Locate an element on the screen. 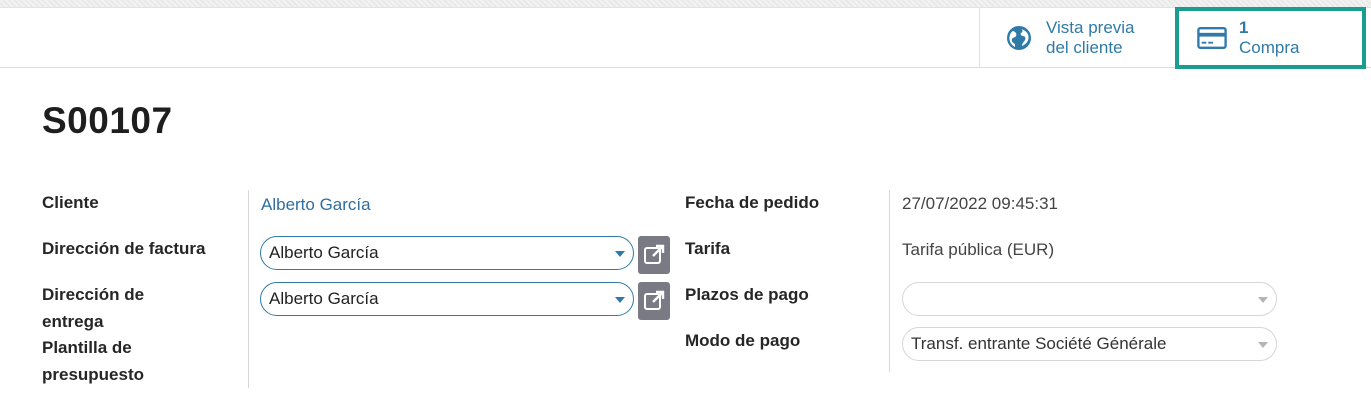 Image resolution: width=1371 pixels, height=408 pixels. left-group-divider is located at coordinates (248, 289).